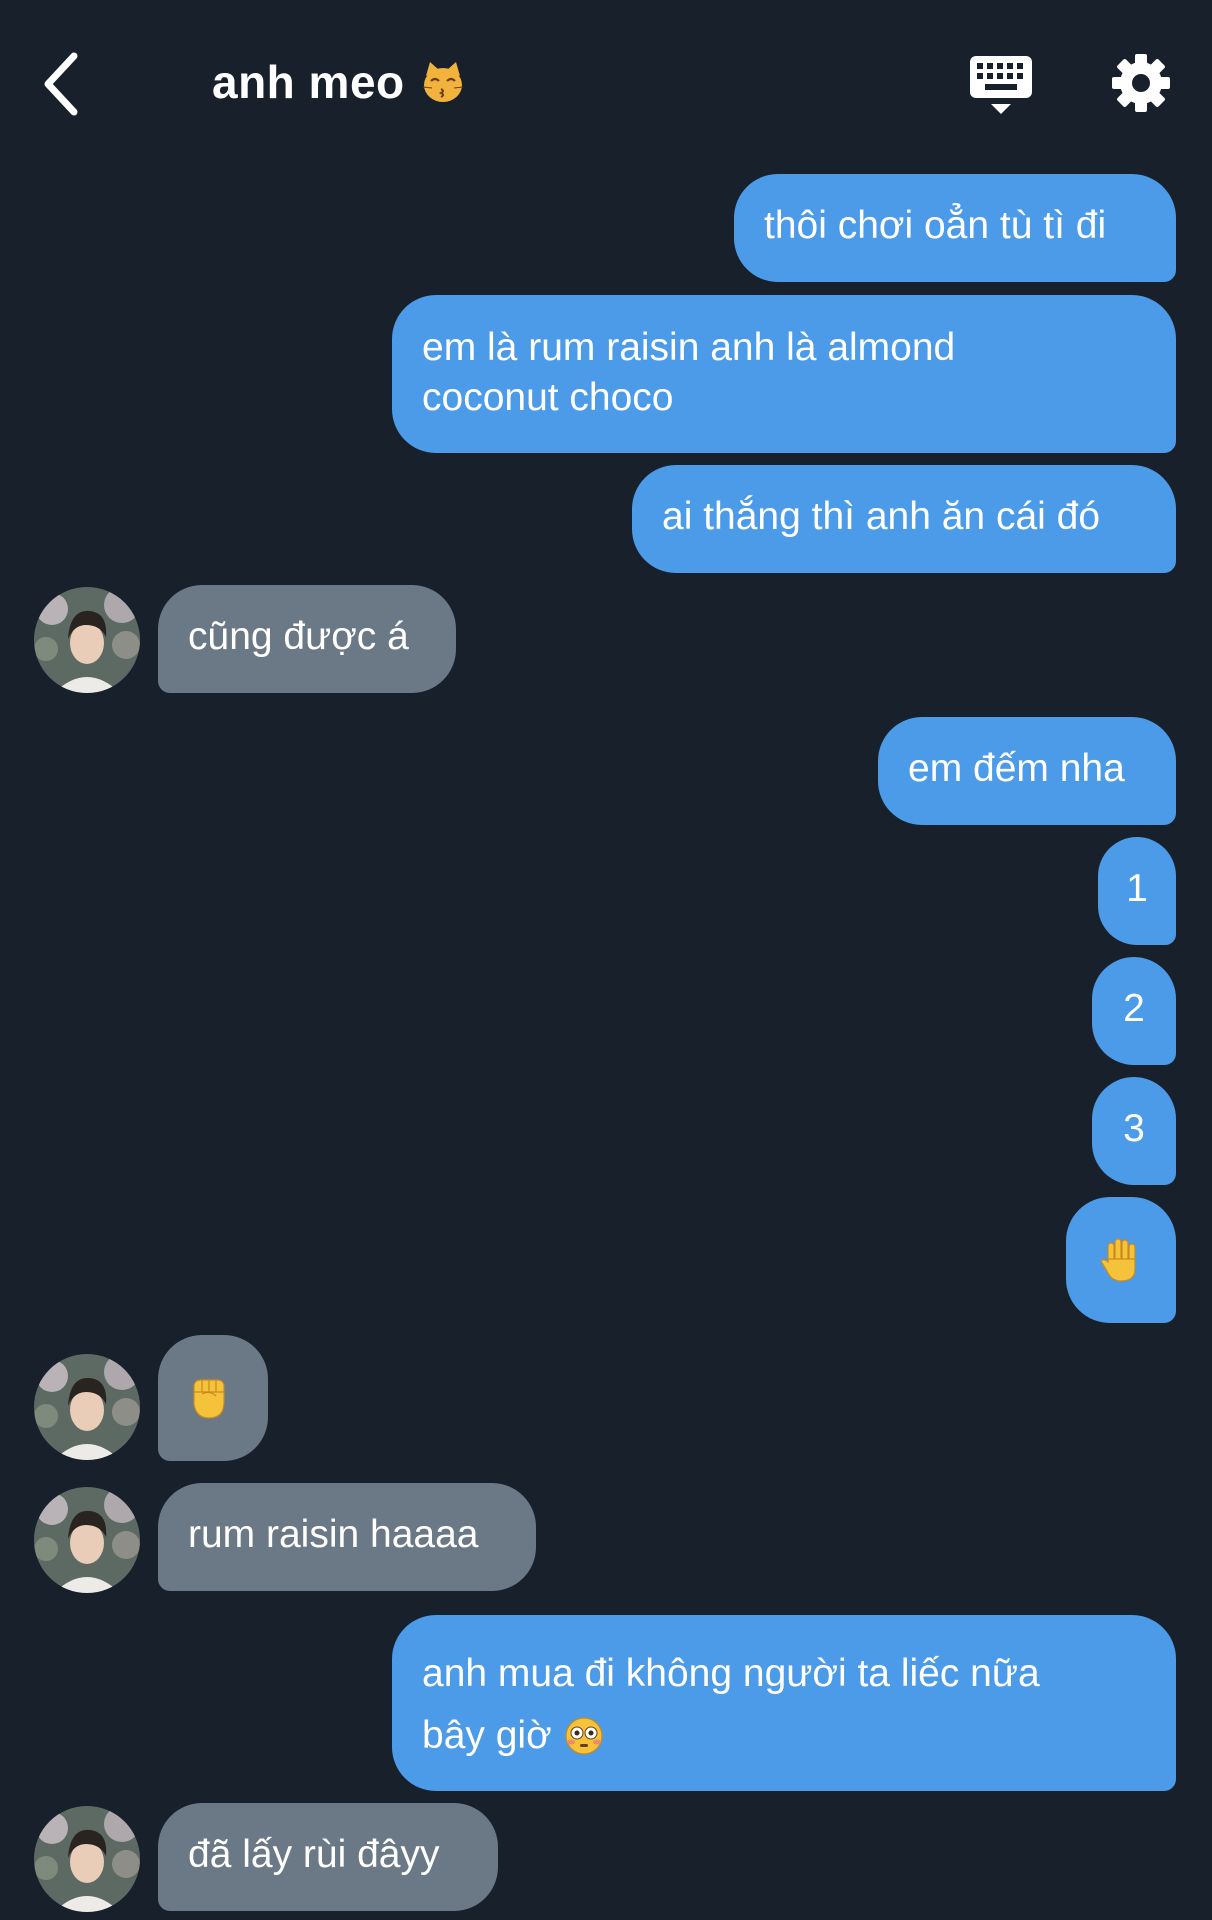  What do you see at coordinates (314, 1854) in the screenshot?
I see `message-text: đã lấy rùi đâyy` at bounding box center [314, 1854].